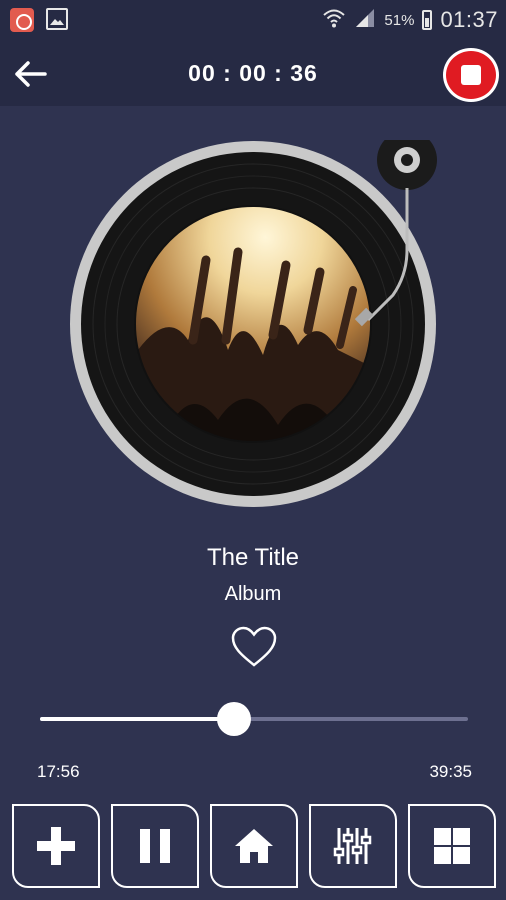  What do you see at coordinates (57, 19) in the screenshot?
I see `gallery-icon` at bounding box center [57, 19].